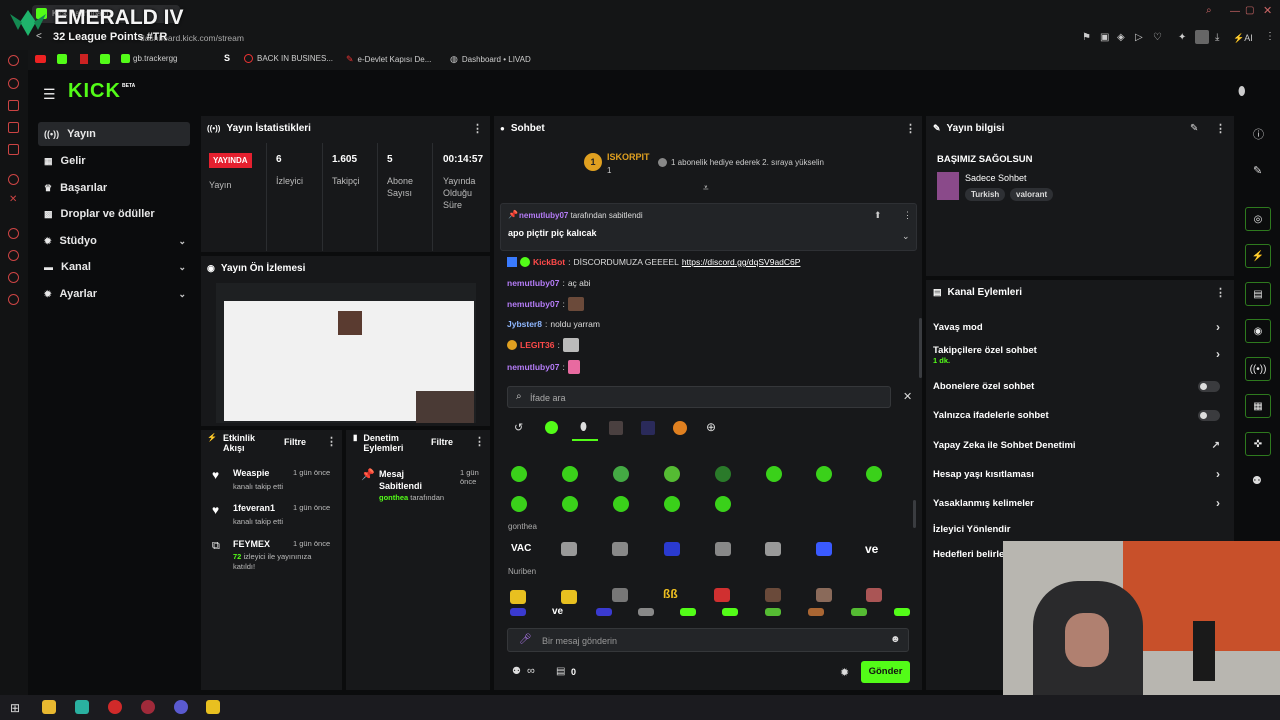  I want to click on chat-settings-icon: ✹, so click(844, 672).